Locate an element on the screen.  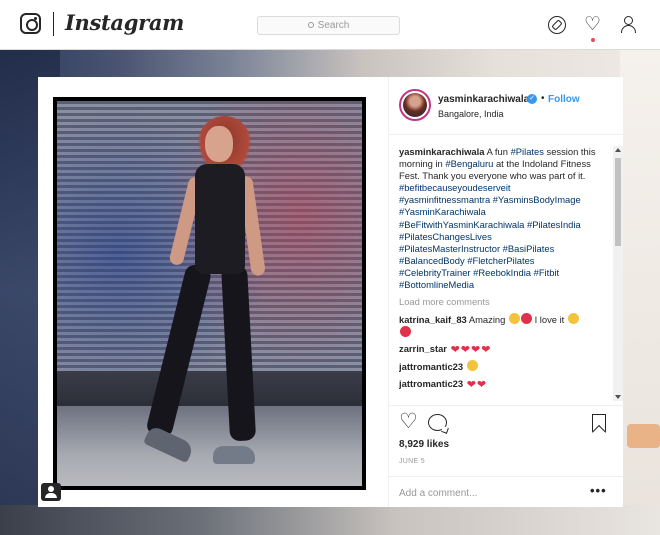
comment-text: Amazing is located at coordinates (487, 320).